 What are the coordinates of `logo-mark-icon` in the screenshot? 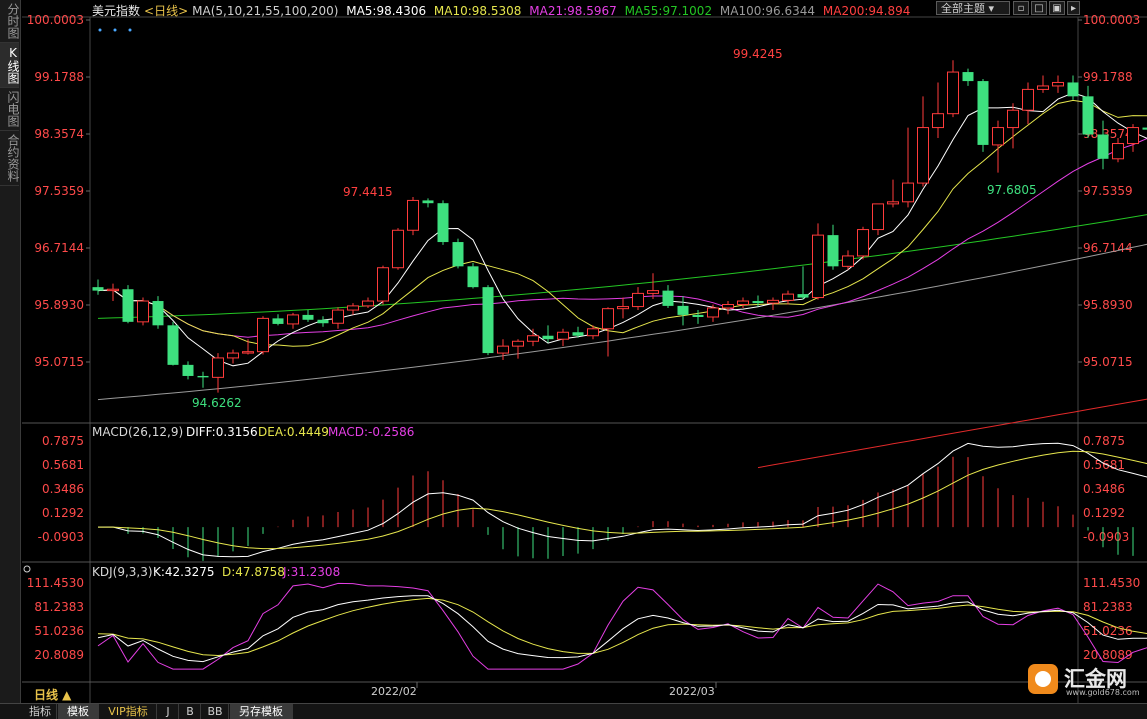 It's located at (1043, 679).